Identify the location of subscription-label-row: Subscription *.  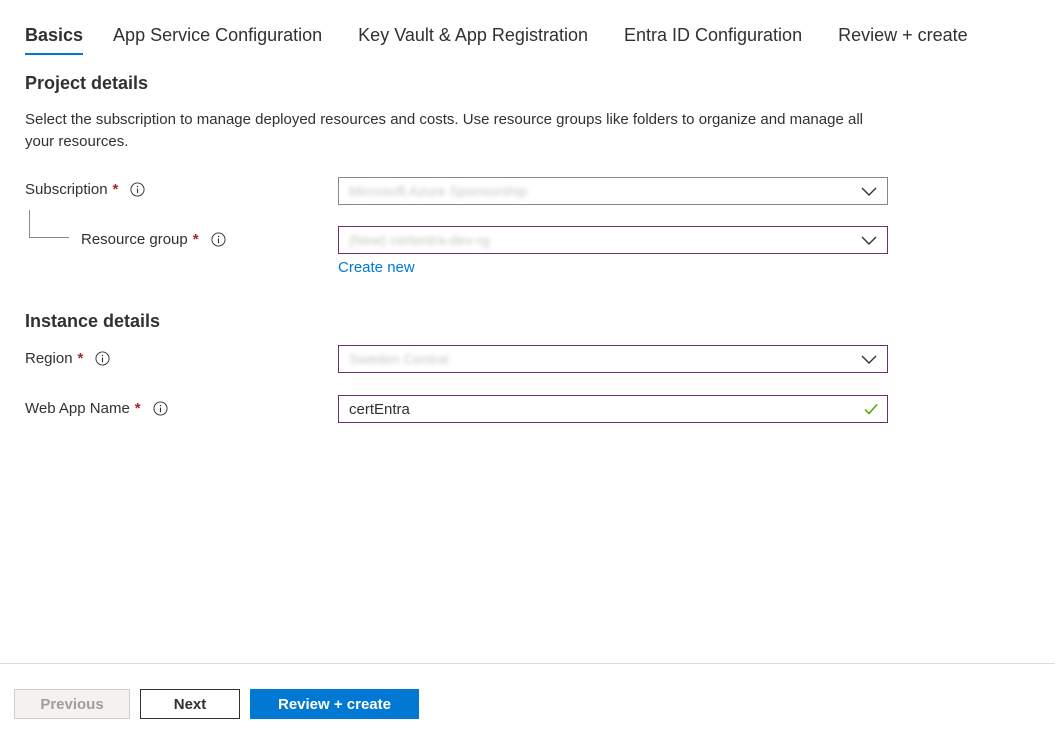
(85, 189).